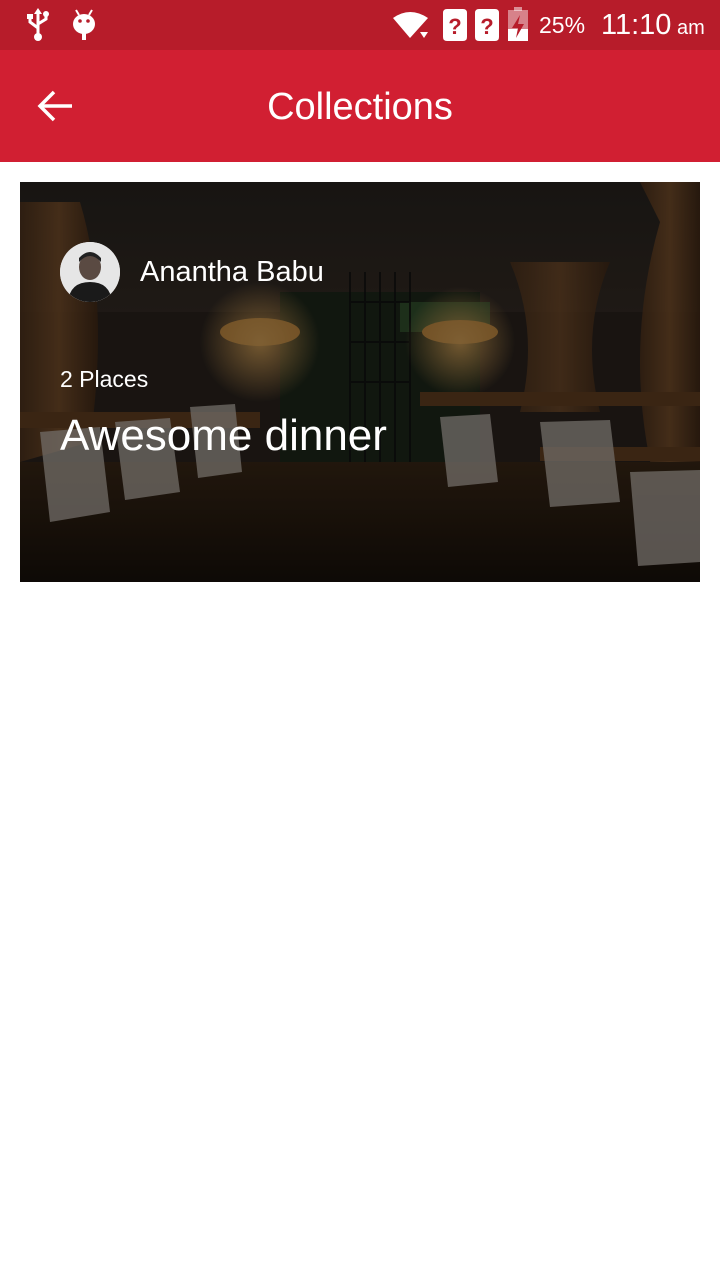  Describe the element at coordinates (410, 25) in the screenshot. I see `wifi-icon` at that location.